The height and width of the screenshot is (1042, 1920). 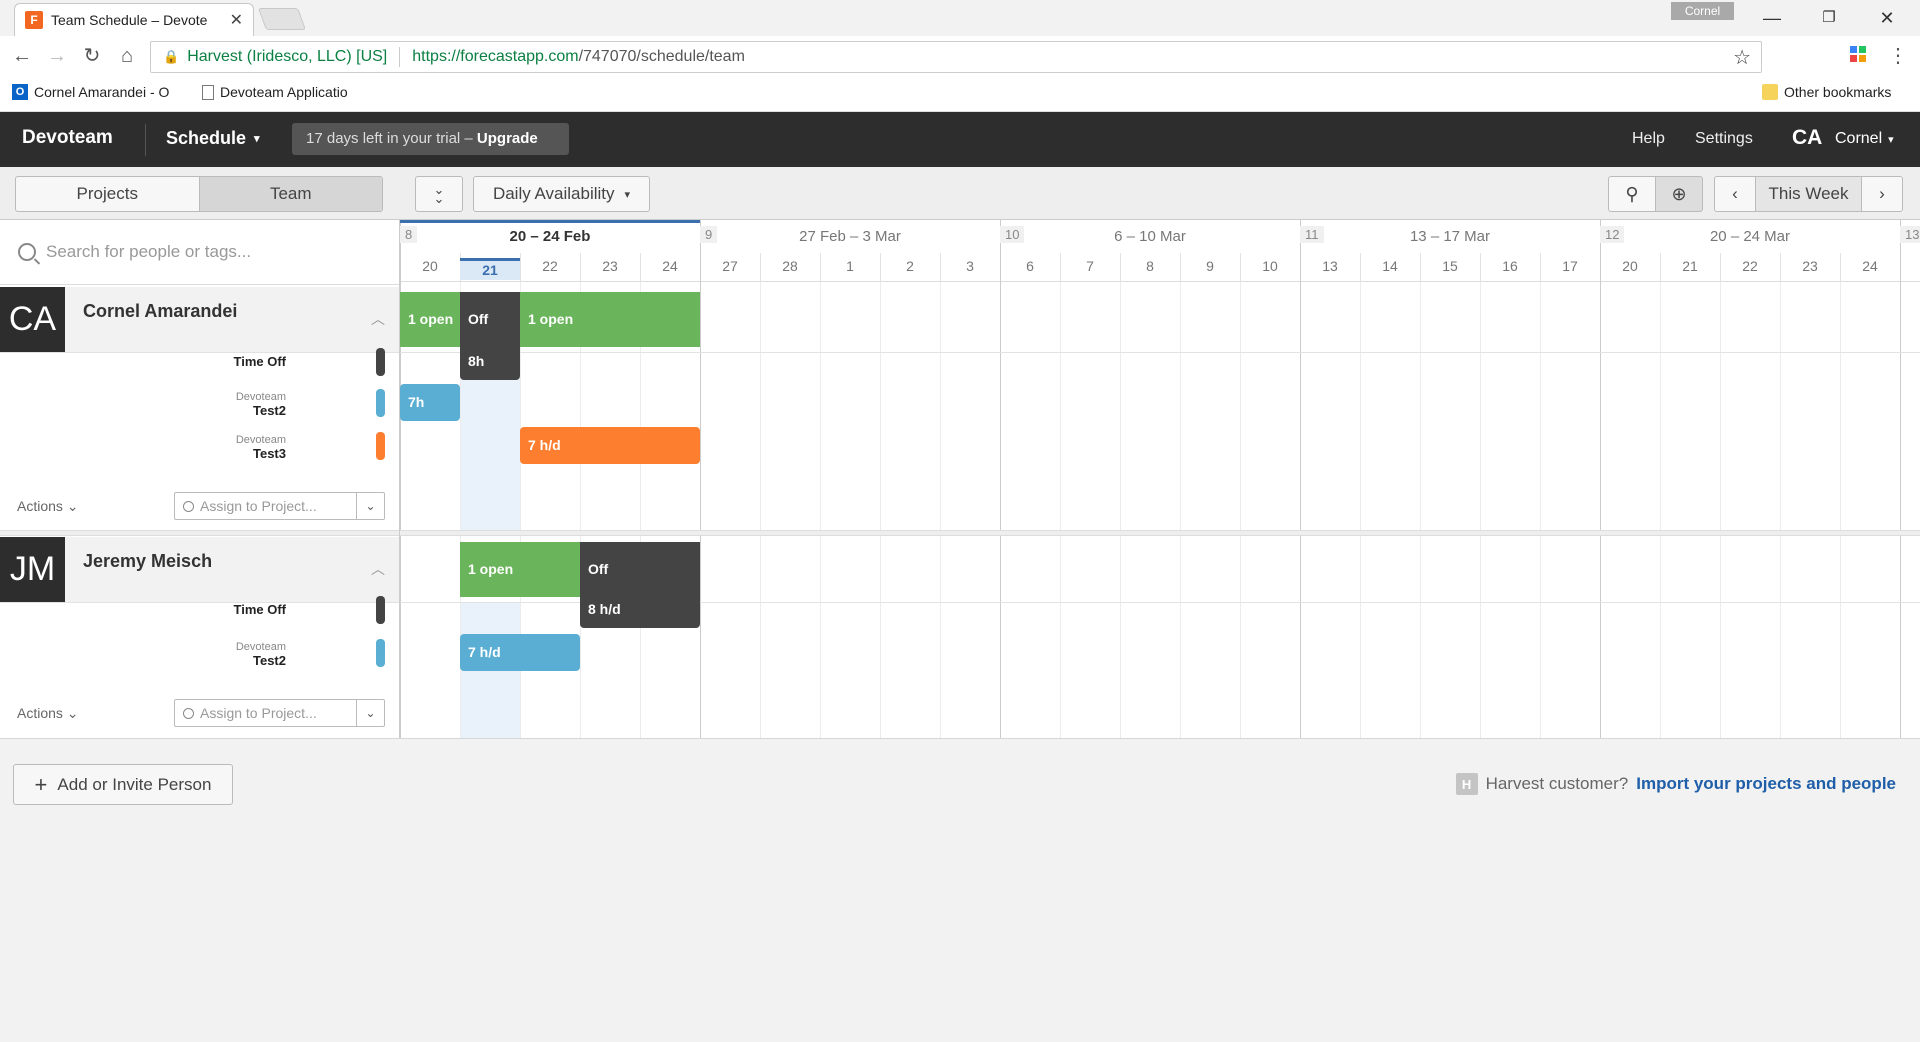 What do you see at coordinates (1882, 194) in the screenshot?
I see `next-week-button: ›` at bounding box center [1882, 194].